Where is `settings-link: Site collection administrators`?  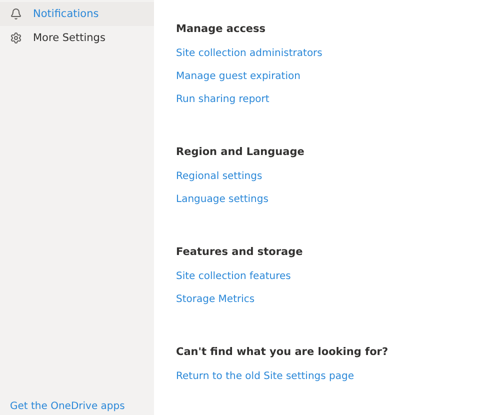
settings-link: Site collection administrators is located at coordinates (249, 53).